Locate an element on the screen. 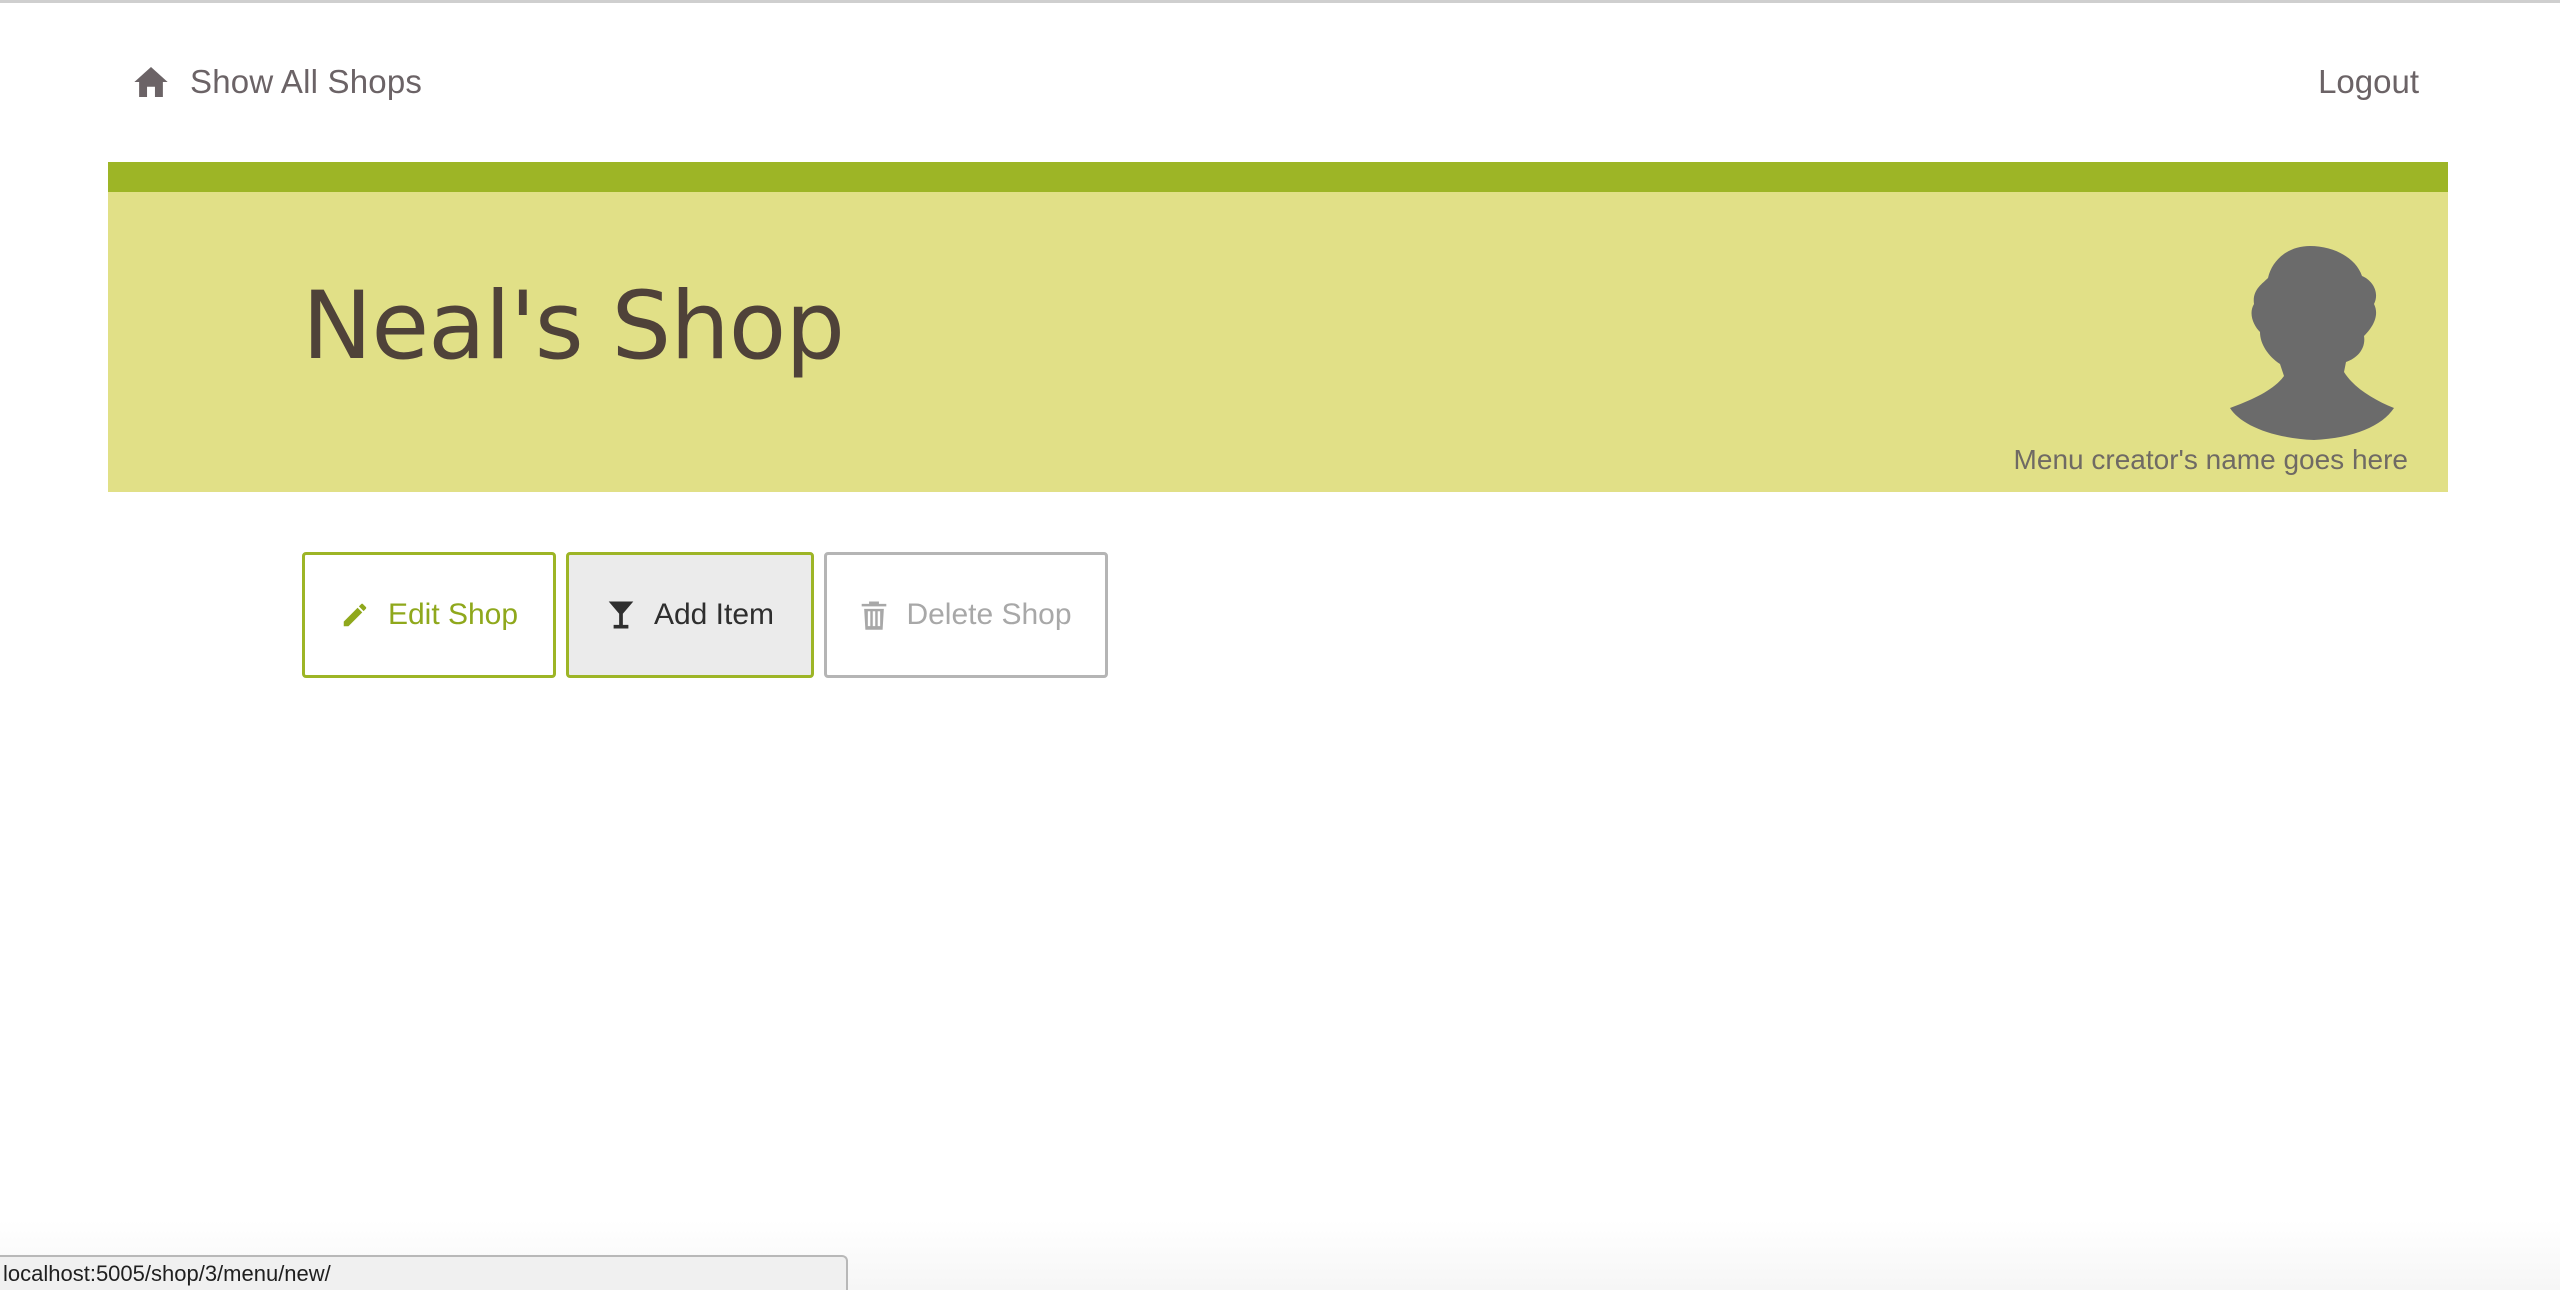  top-nav: Show All Shops Logout is located at coordinates (1280, 80).